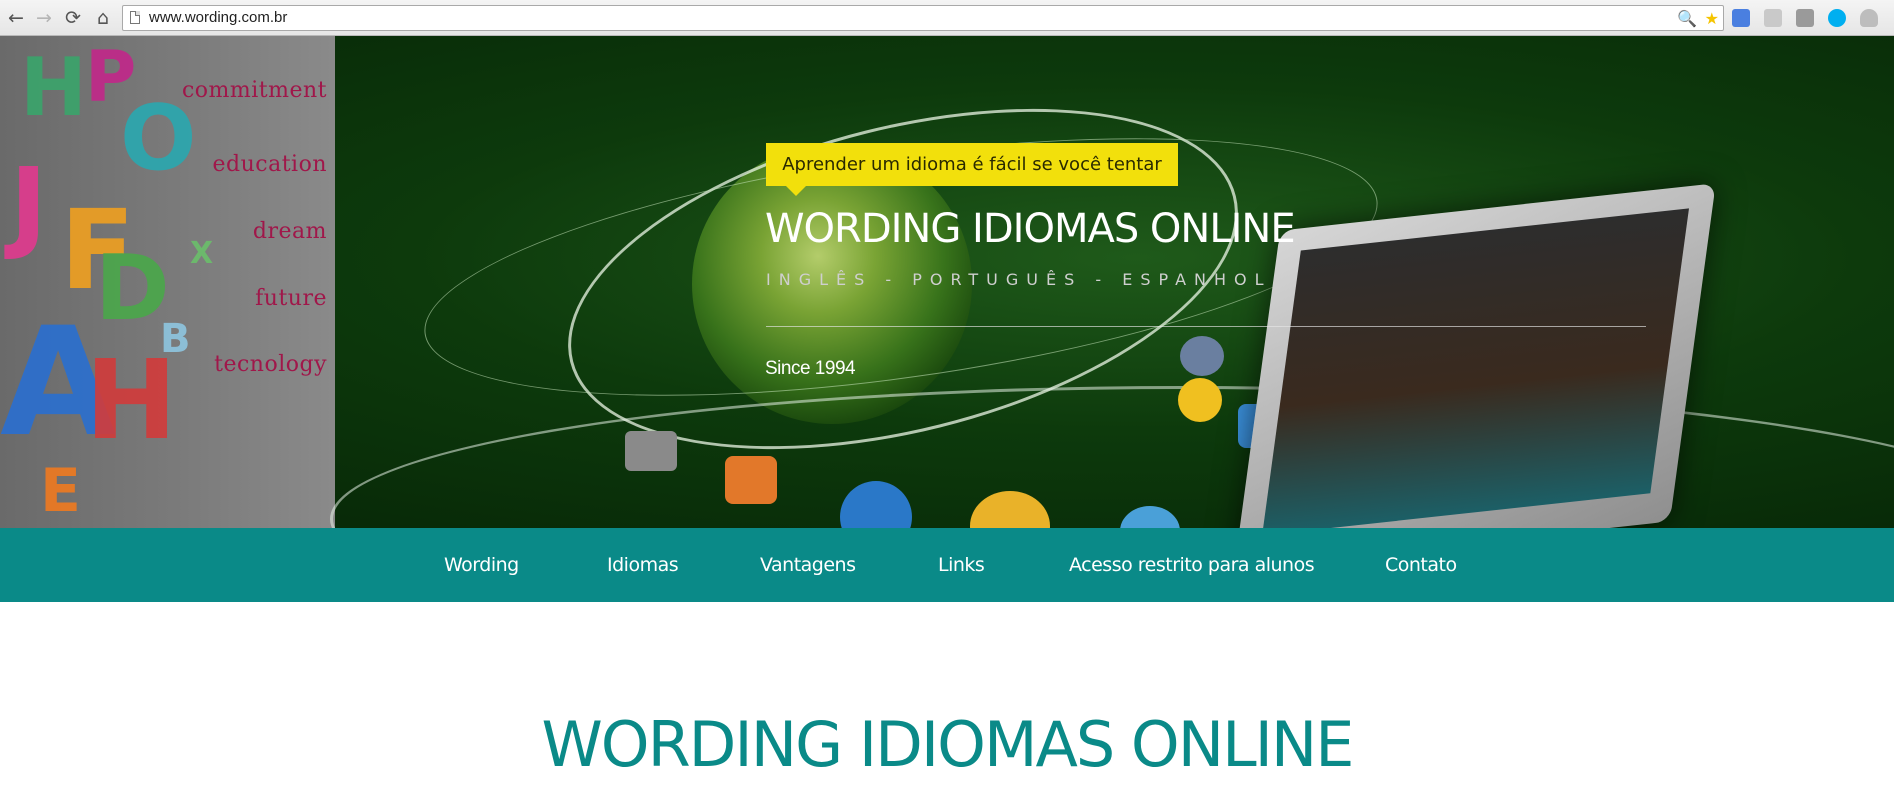 Image resolution: width=1894 pixels, height=798 pixels. What do you see at coordinates (289, 231) in the screenshot?
I see `collage-word: dream` at bounding box center [289, 231].